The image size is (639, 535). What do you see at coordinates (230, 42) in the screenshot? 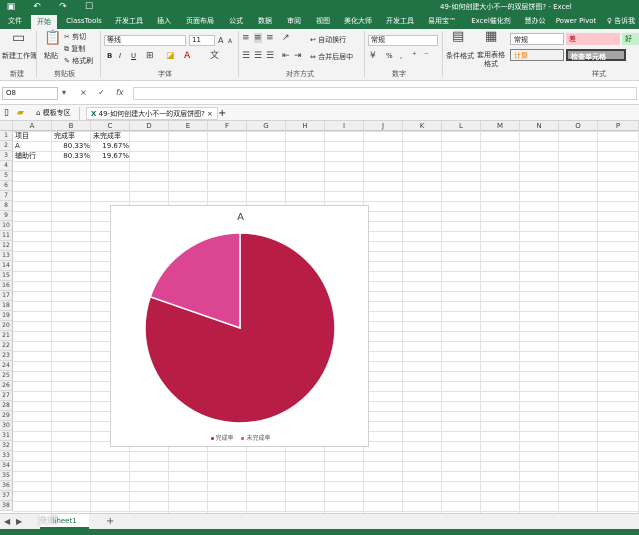
I see `shrink-font-icon: A` at bounding box center [230, 42].